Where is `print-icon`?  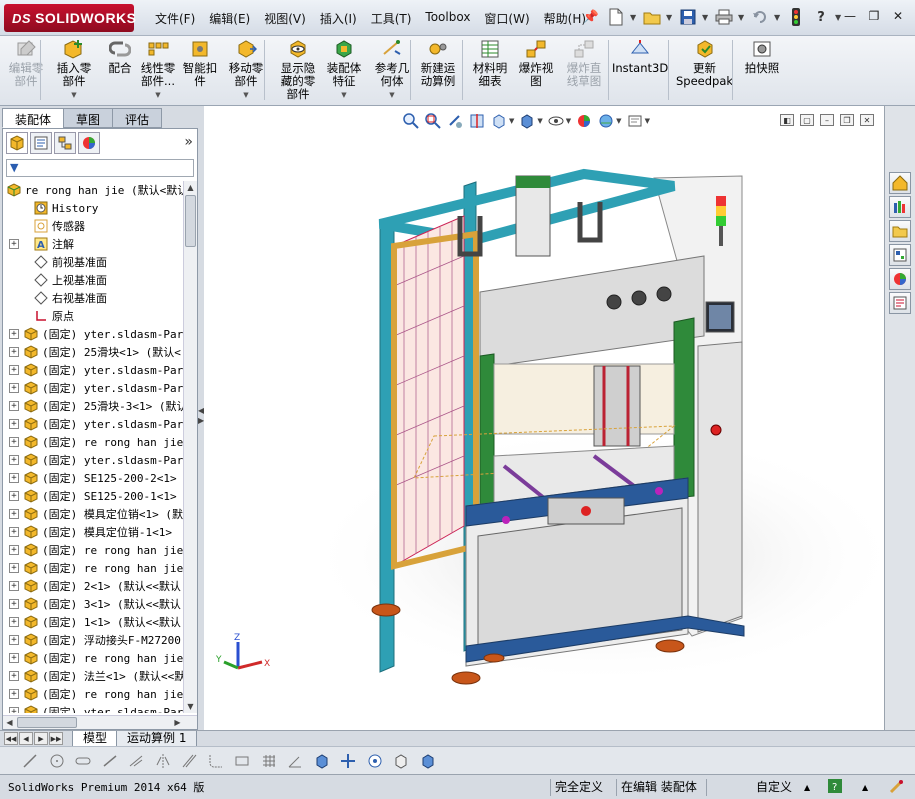 print-icon is located at coordinates (724, 17).